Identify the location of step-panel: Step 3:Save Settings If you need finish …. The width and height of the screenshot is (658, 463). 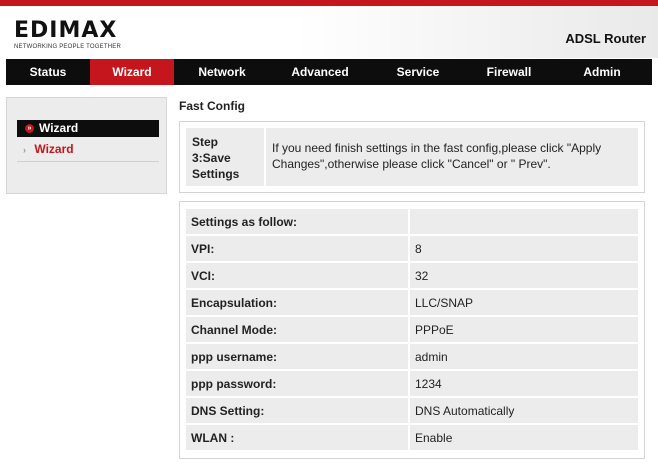
(412, 157).